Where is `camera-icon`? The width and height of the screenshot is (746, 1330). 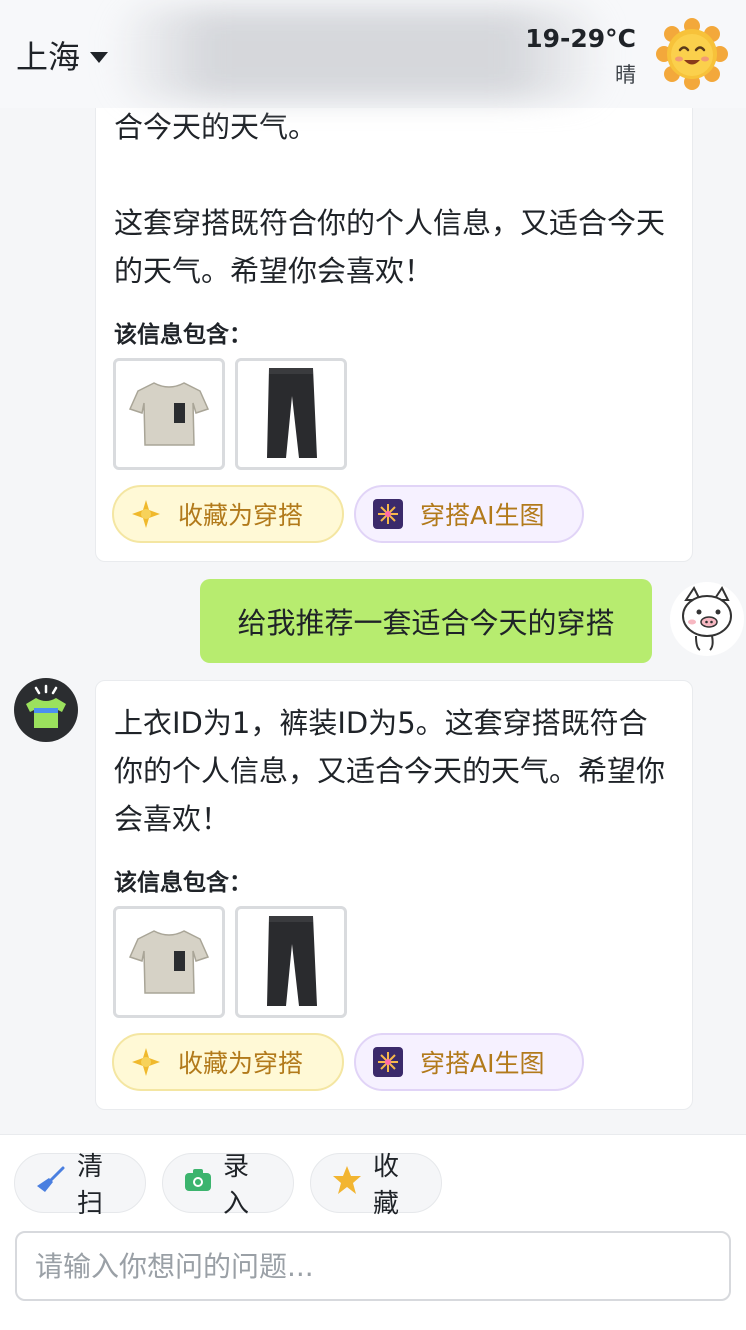
camera-icon is located at coordinates (198, 1183).